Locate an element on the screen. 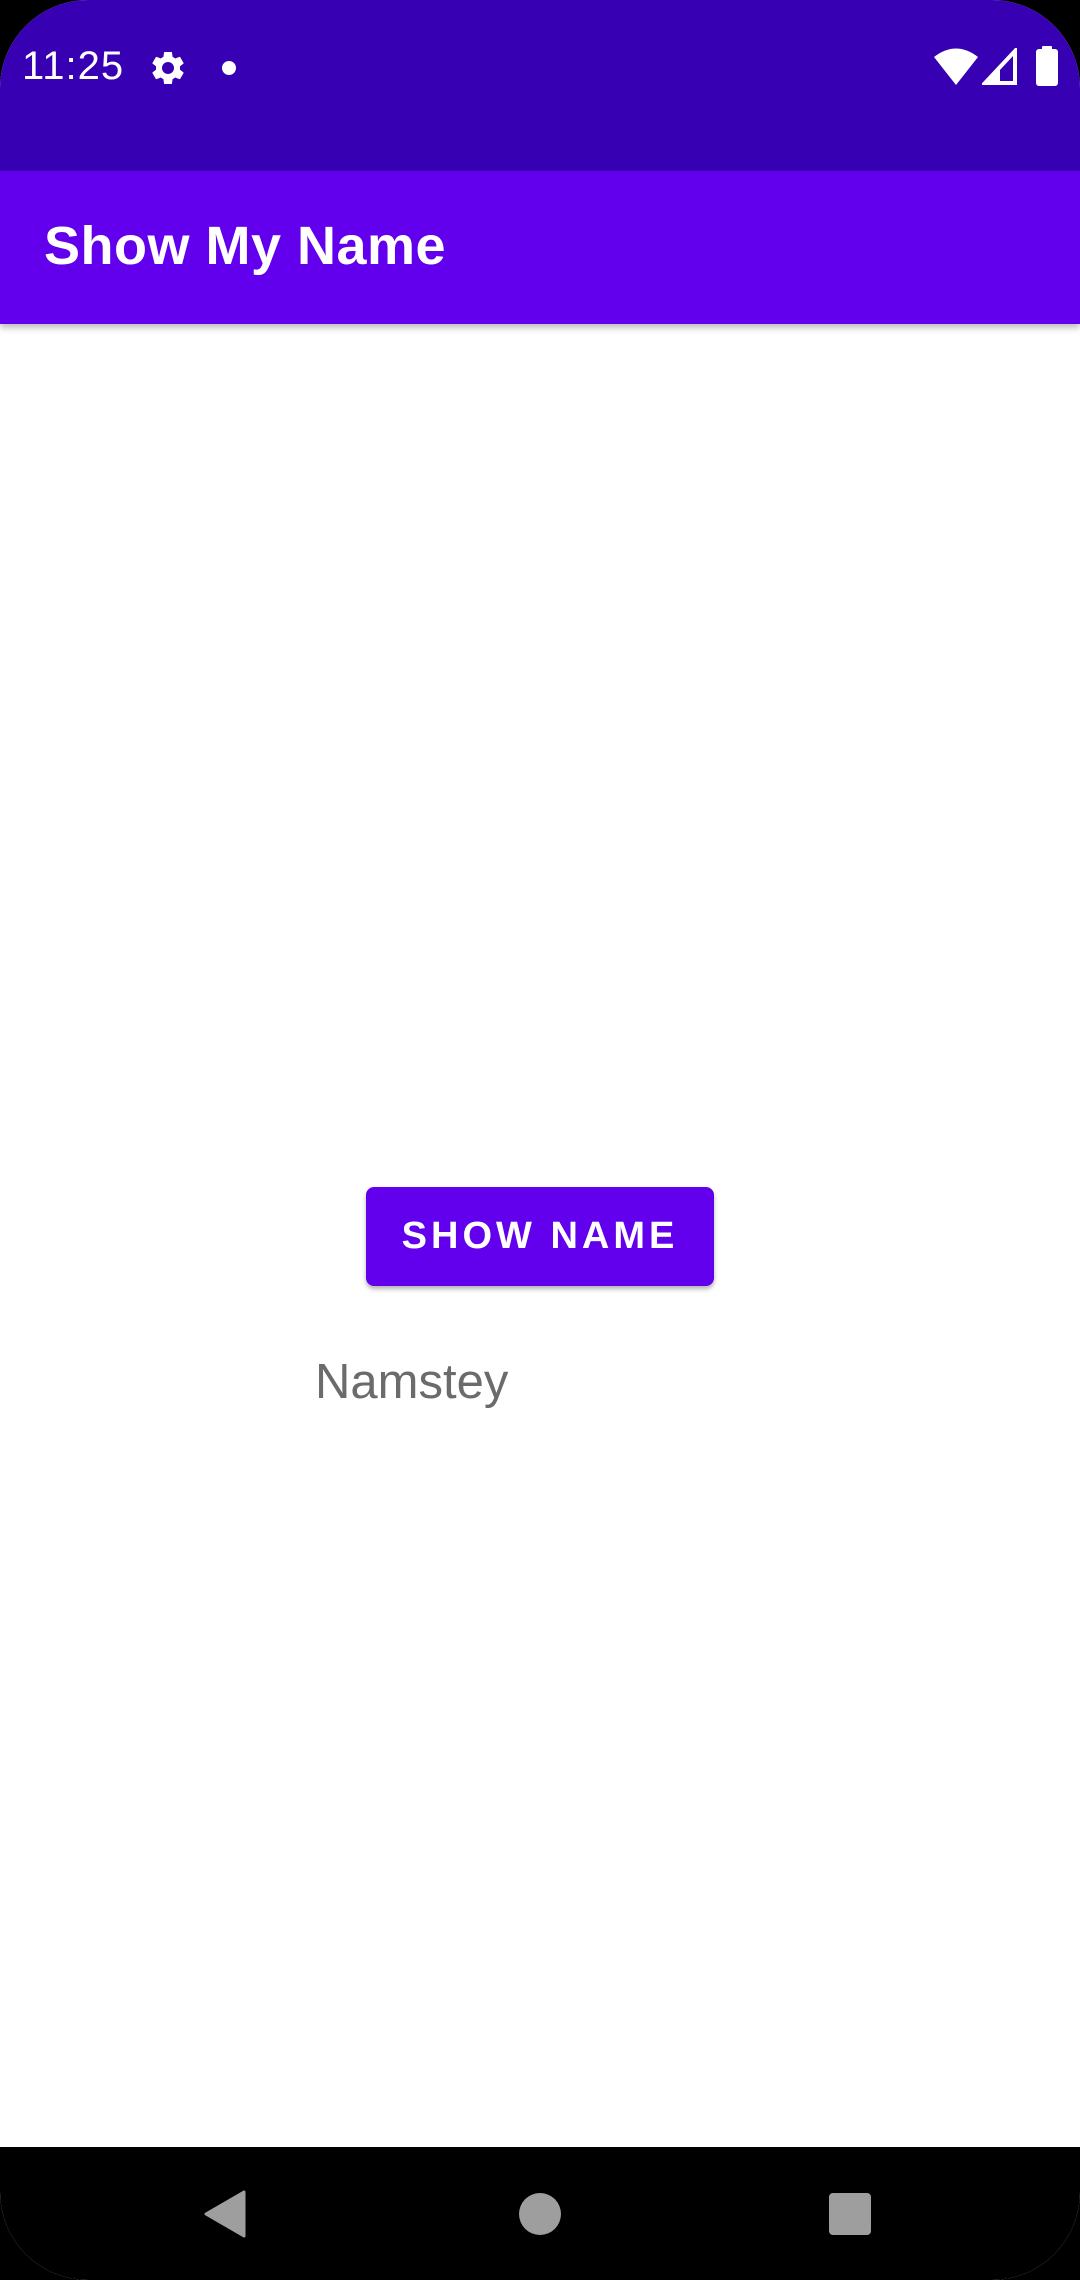 The width and height of the screenshot is (1080, 2280). home-icon is located at coordinates (540, 2214).